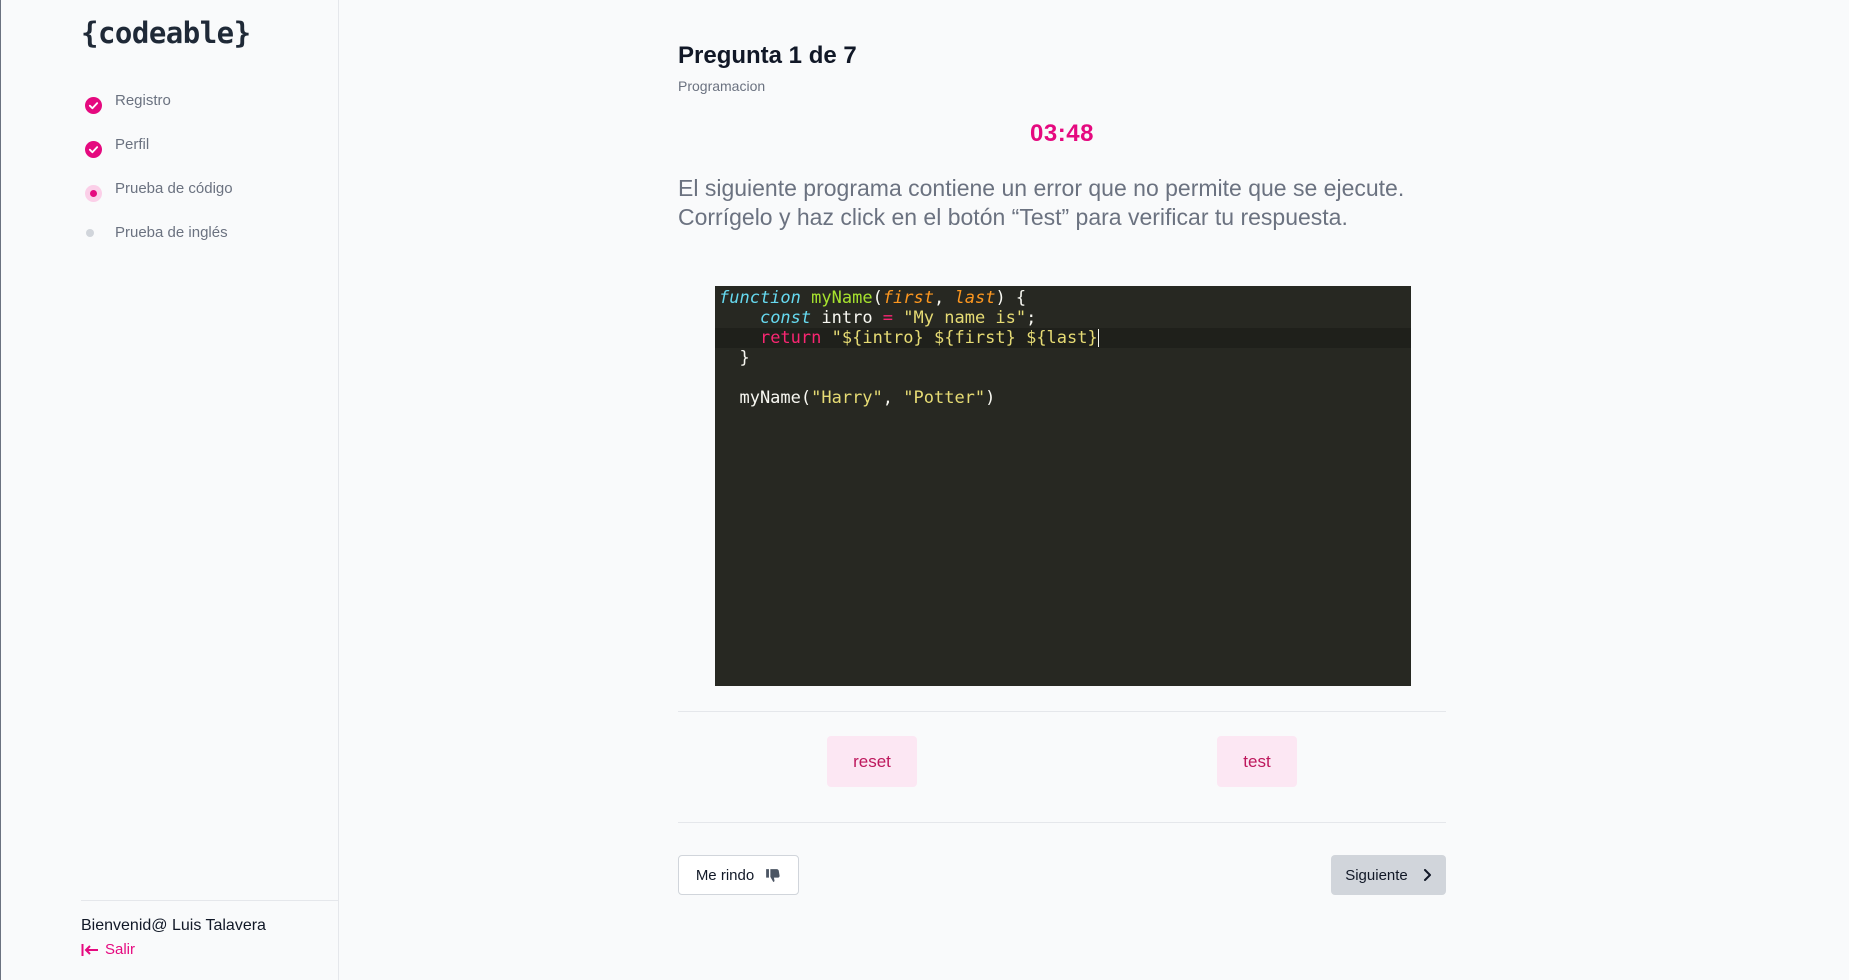 The height and width of the screenshot is (980, 1849). Describe the element at coordinates (174, 188) in the screenshot. I see `step-label: Prueba de código` at that location.